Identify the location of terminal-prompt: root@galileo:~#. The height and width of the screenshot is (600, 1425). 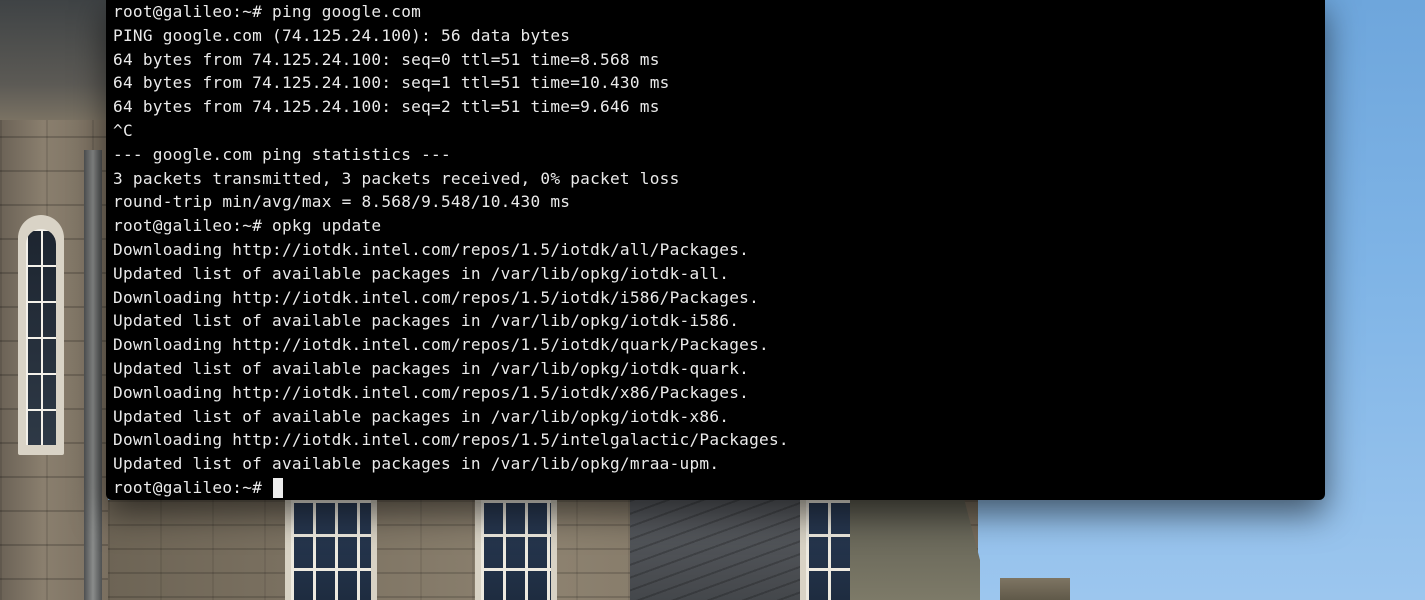
(193, 487).